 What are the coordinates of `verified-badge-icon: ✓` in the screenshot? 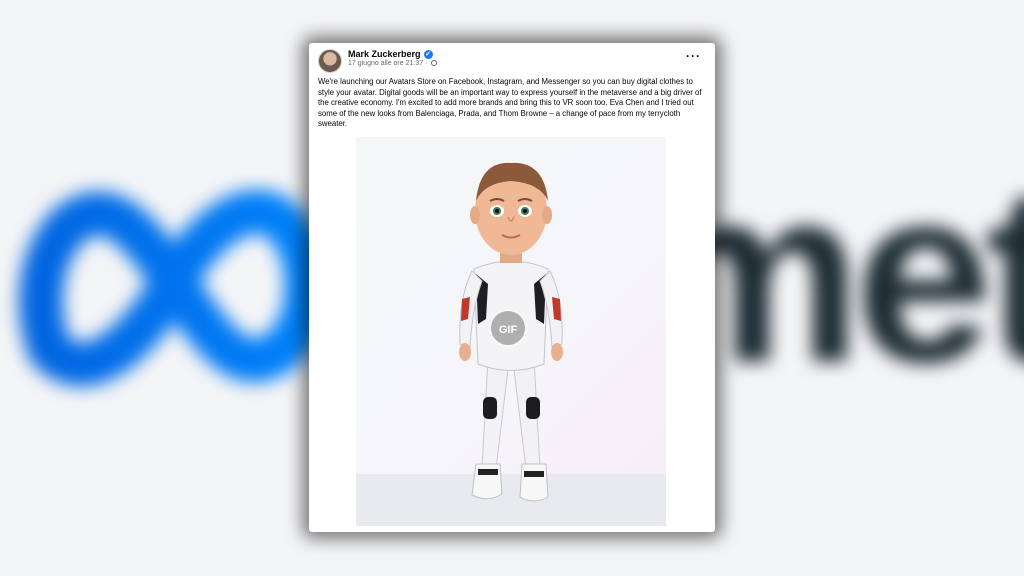 It's located at (428, 55).